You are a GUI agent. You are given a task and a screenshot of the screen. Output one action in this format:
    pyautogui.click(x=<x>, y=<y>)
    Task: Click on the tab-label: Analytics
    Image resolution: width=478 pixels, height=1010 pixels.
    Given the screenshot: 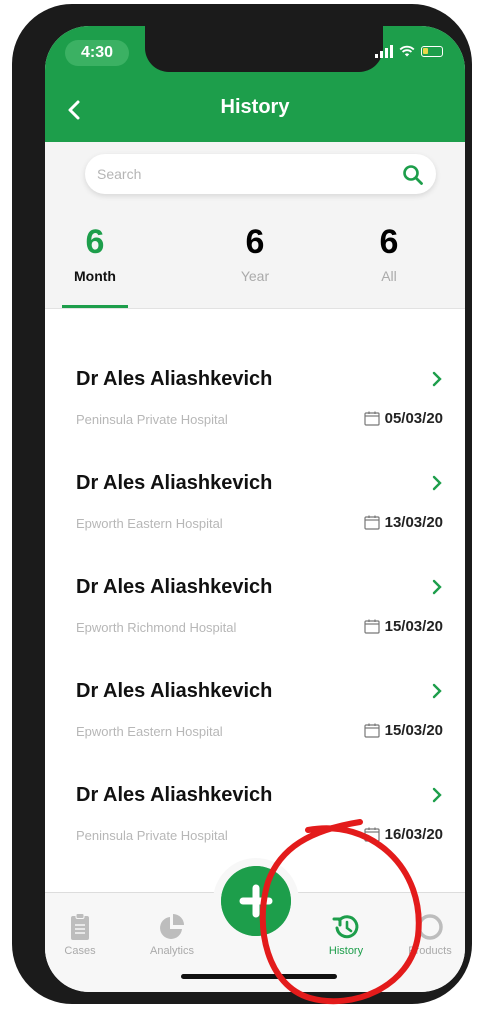 What is the action you would take?
    pyautogui.click(x=172, y=951)
    